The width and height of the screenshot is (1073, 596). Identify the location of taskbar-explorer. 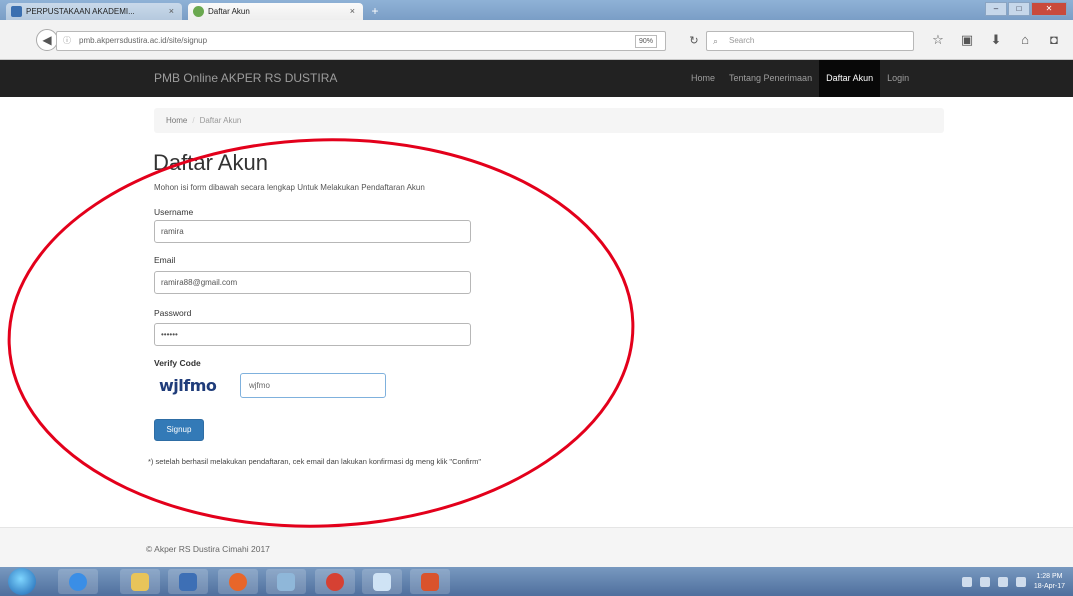
(140, 581).